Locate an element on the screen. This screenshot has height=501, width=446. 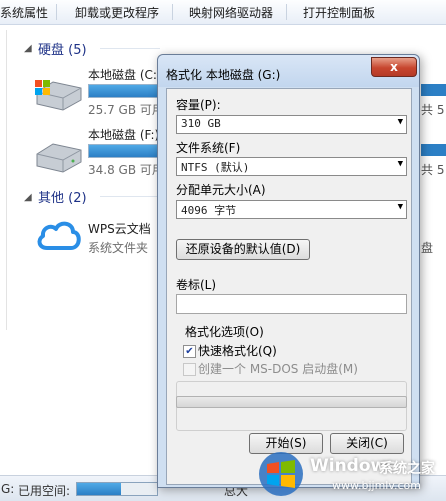
drive-c-total-partial: 共 5 is located at coordinates (433, 110).